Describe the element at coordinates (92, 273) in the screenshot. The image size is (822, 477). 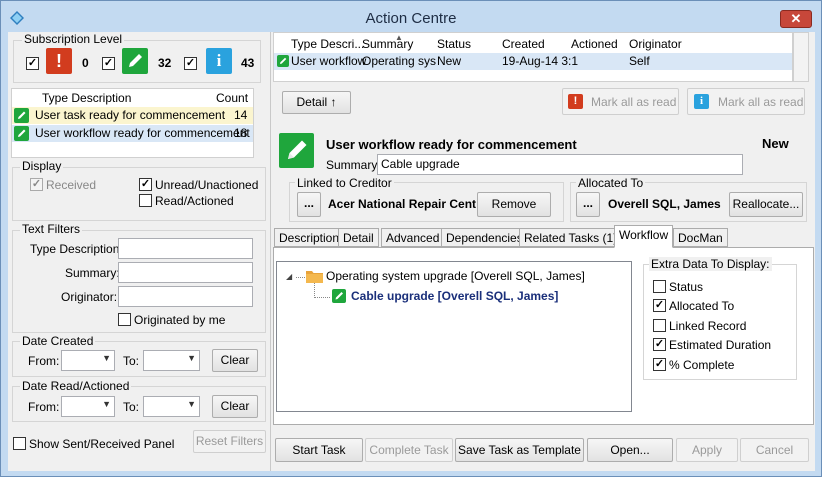
I see `summary-filter-label: Summary:` at that location.